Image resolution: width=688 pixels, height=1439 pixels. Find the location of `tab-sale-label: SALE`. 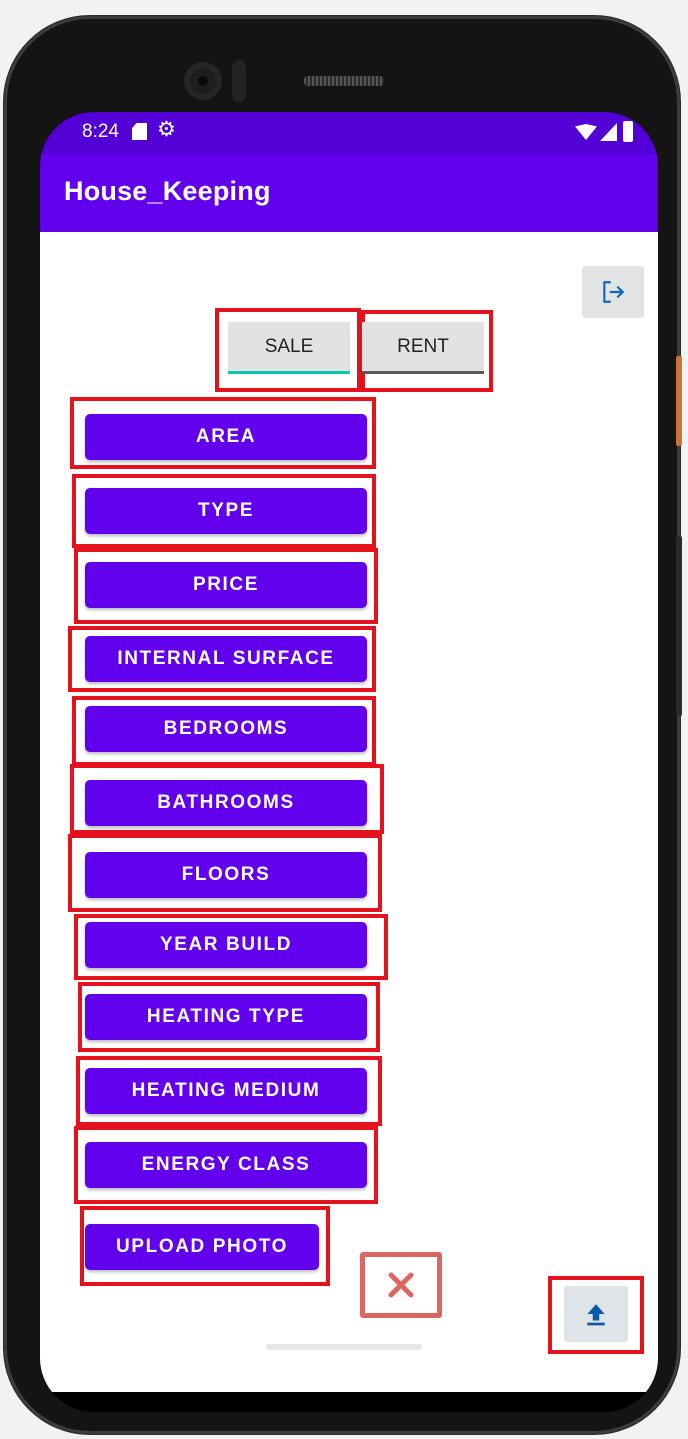

tab-sale-label: SALE is located at coordinates (289, 346).